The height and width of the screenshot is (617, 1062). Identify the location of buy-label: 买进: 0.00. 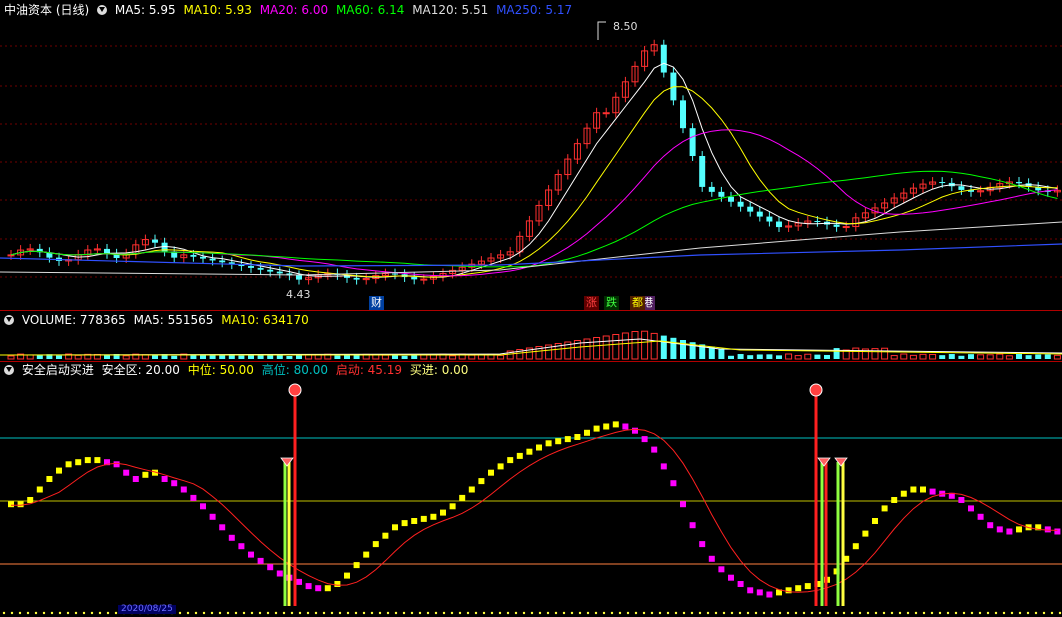
(439, 370).